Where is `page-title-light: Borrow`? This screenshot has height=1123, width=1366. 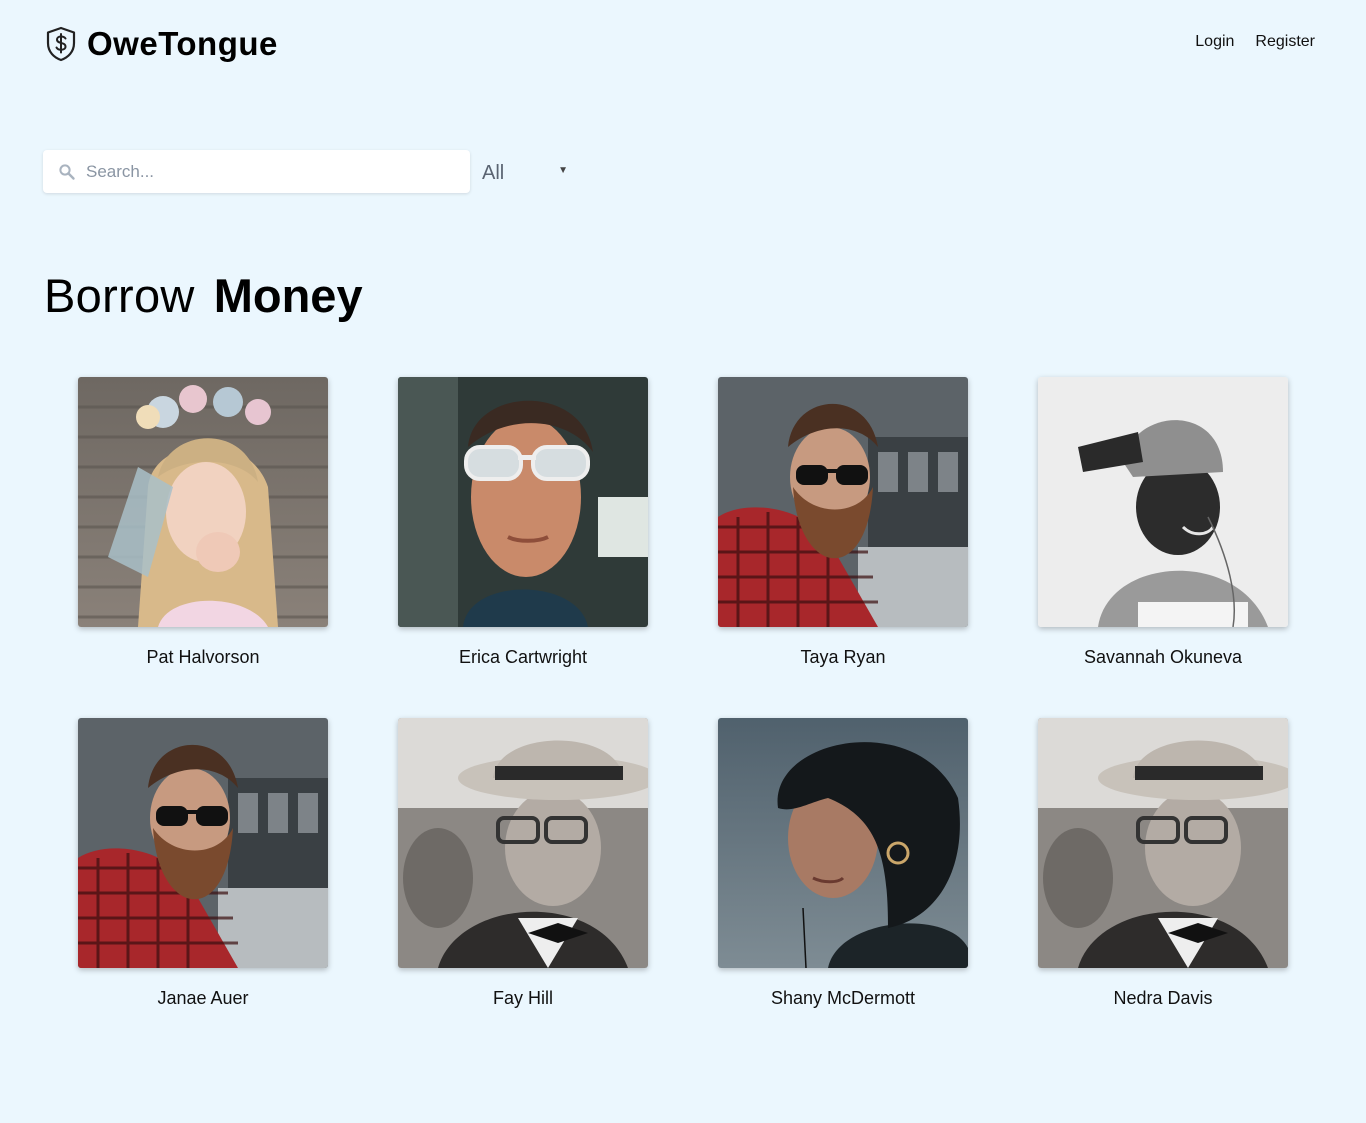
page-title-light: Borrow is located at coordinates (119, 295).